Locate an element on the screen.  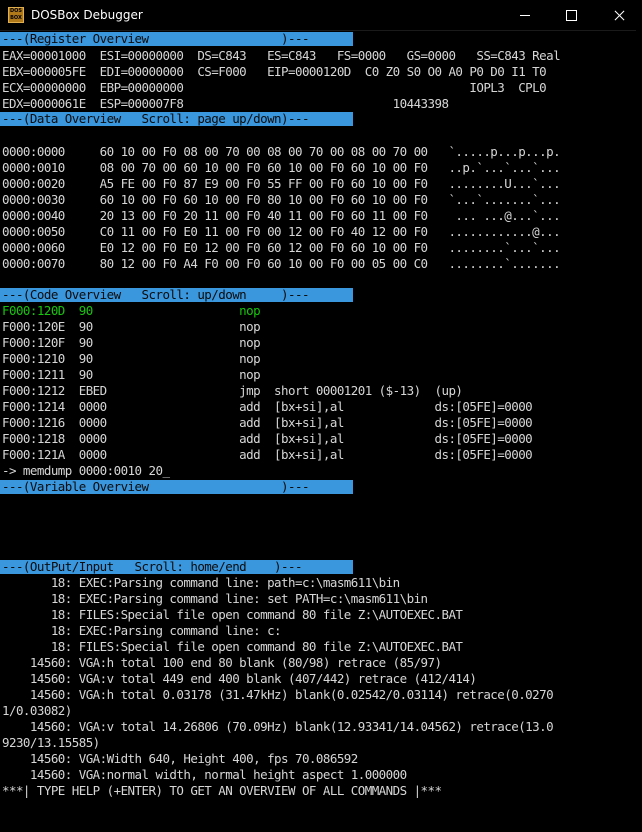
dosbox-icon: DOS BOX is located at coordinates (16, 15).